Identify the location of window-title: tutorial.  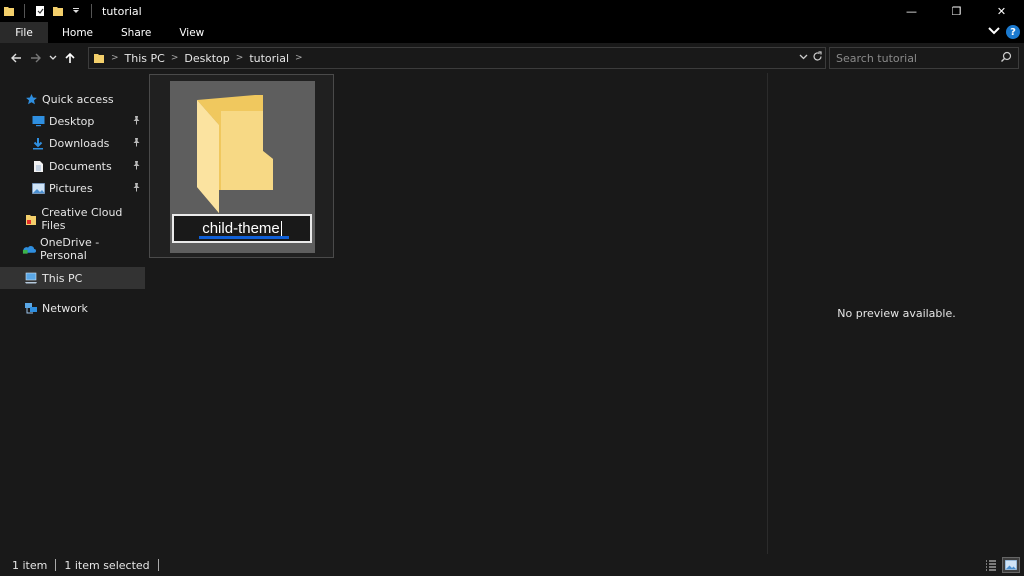
(122, 11).